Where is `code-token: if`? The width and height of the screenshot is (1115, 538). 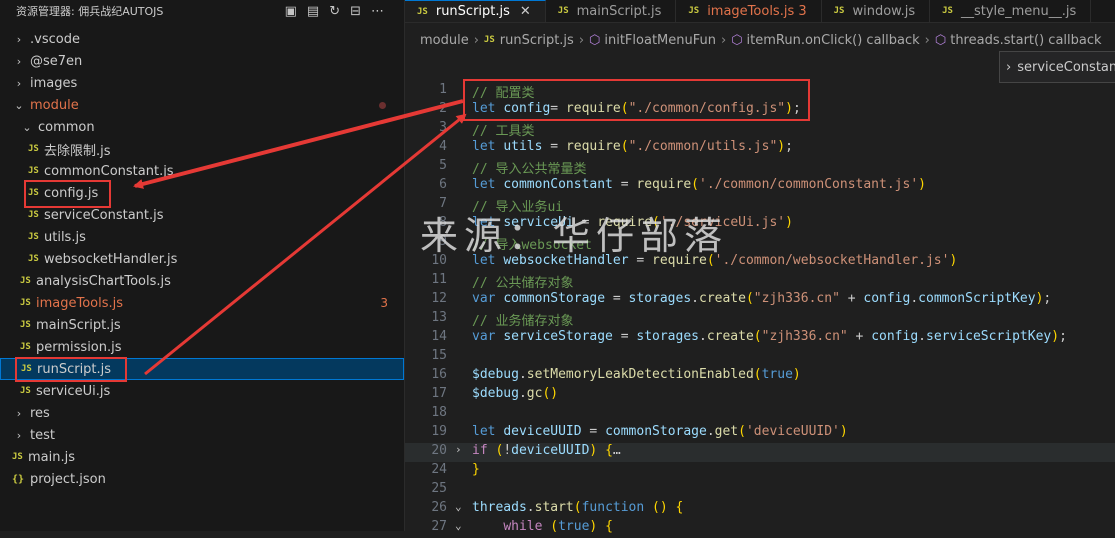
code-token: if is located at coordinates (484, 450).